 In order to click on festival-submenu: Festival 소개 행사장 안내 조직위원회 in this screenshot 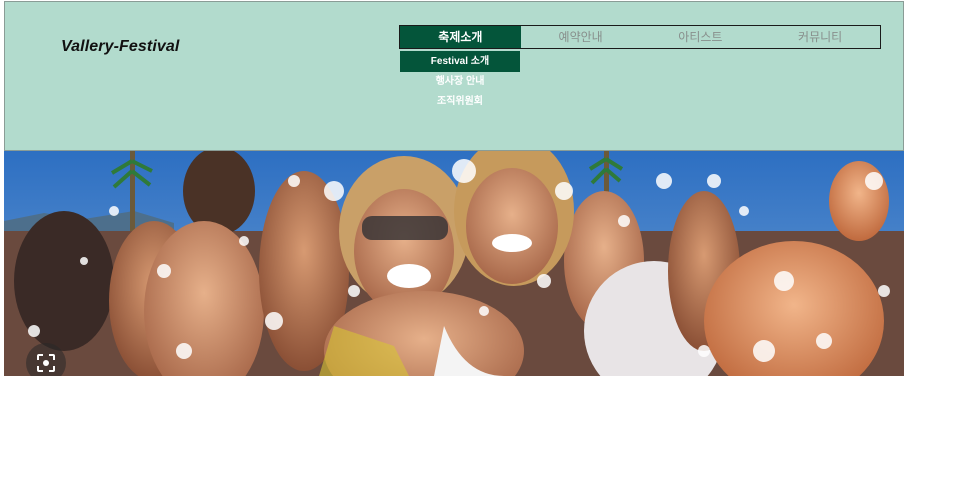, I will do `click(460, 81)`.